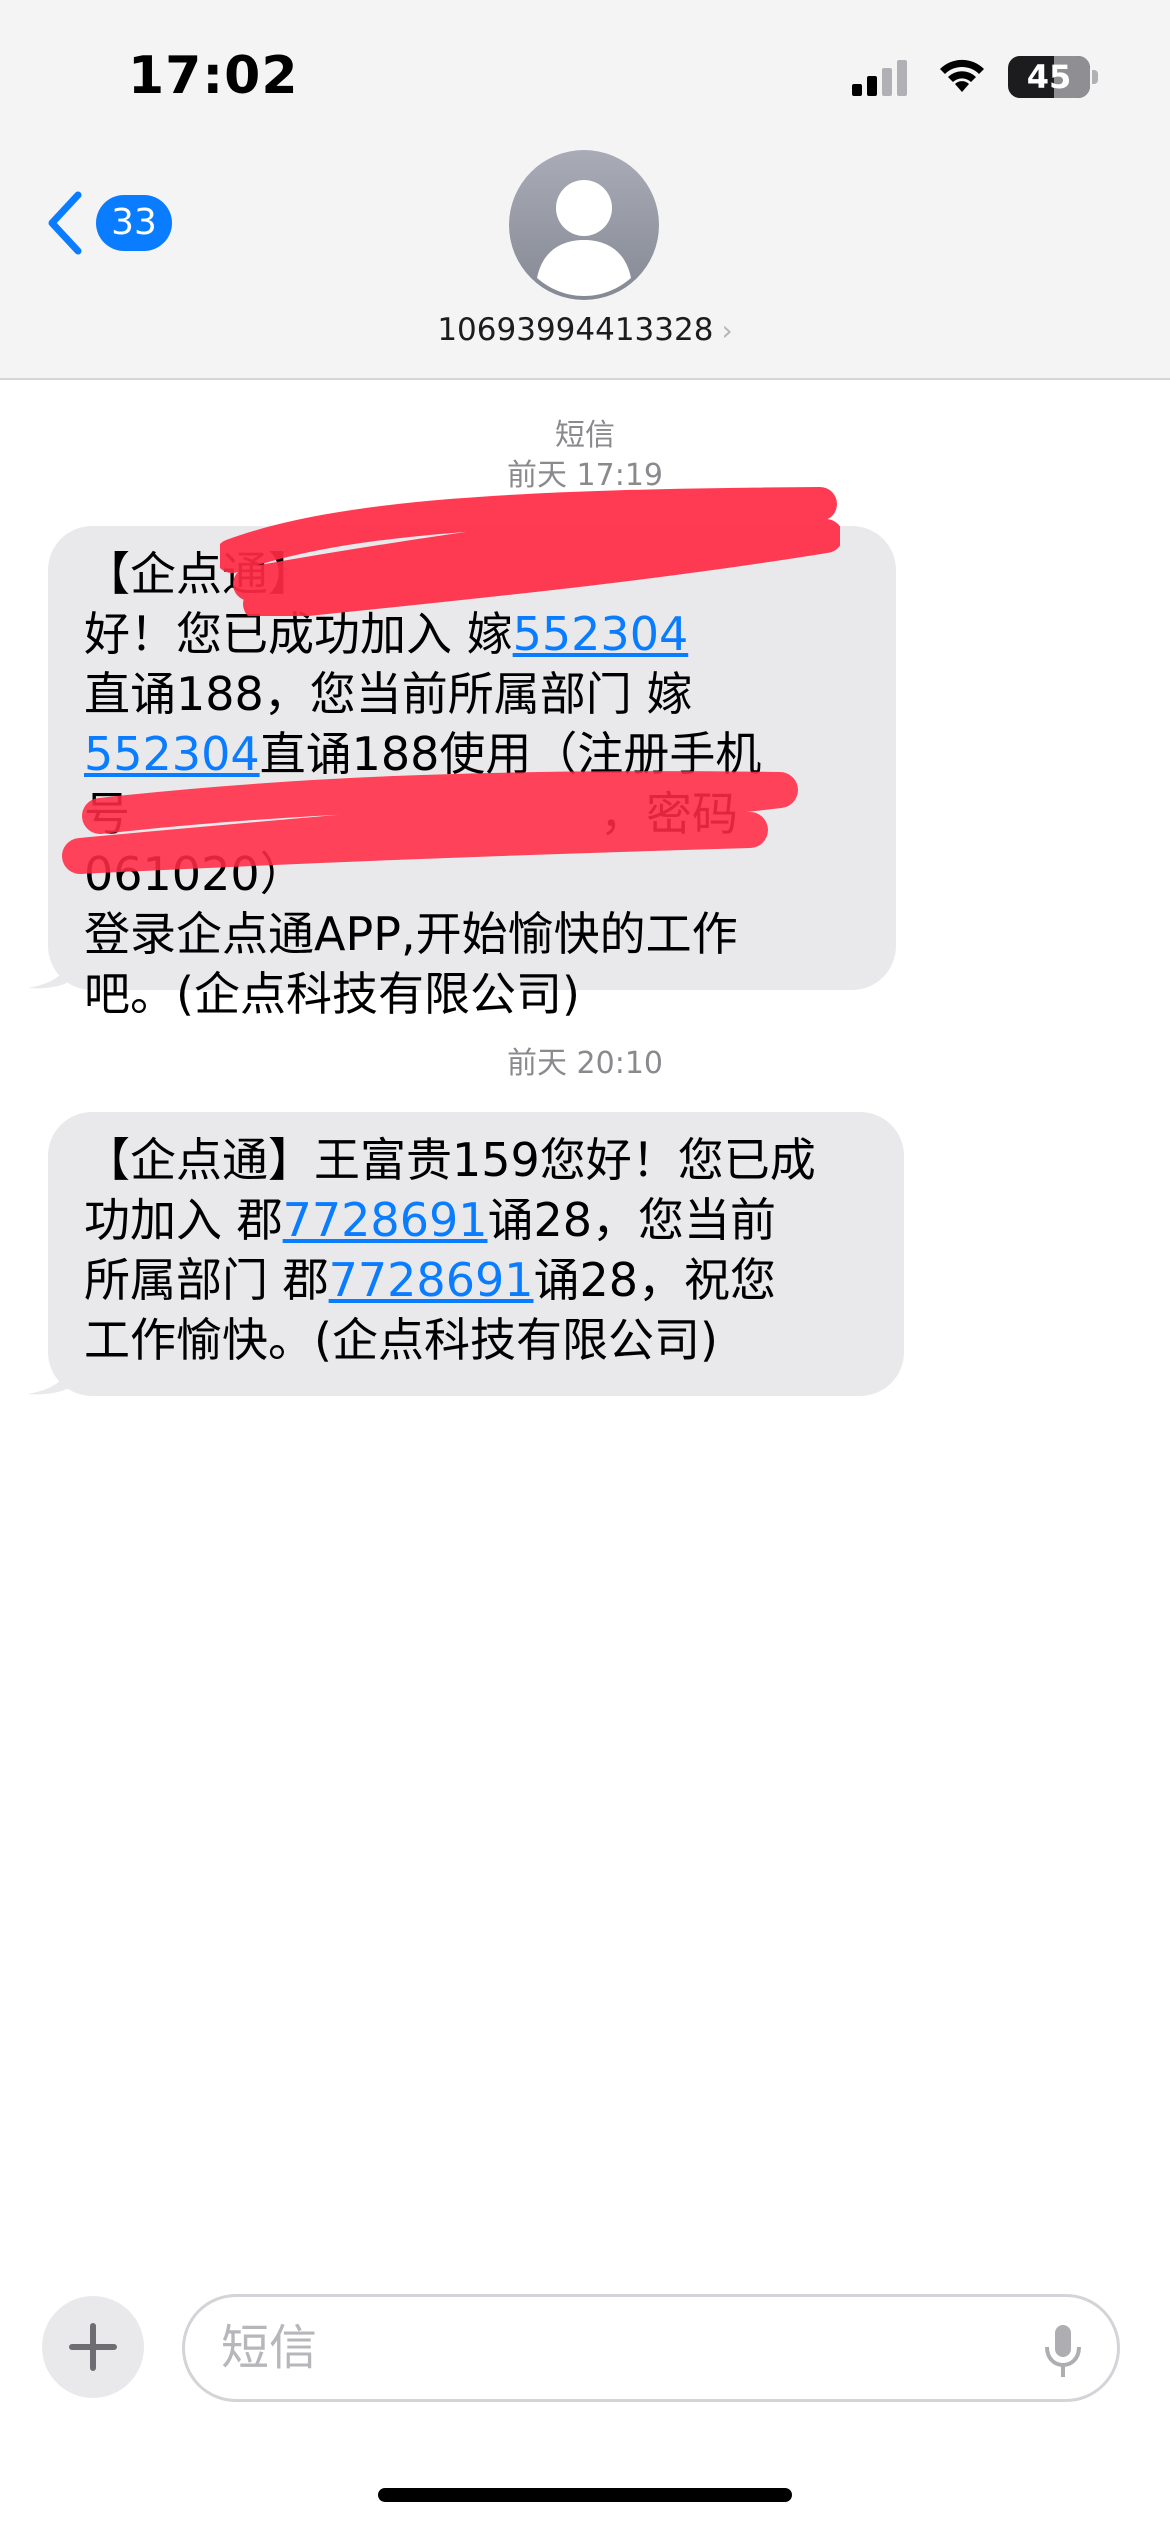  Describe the element at coordinates (332, 994) in the screenshot. I see `message-line: 吧。(企点科技有限公司)` at that location.